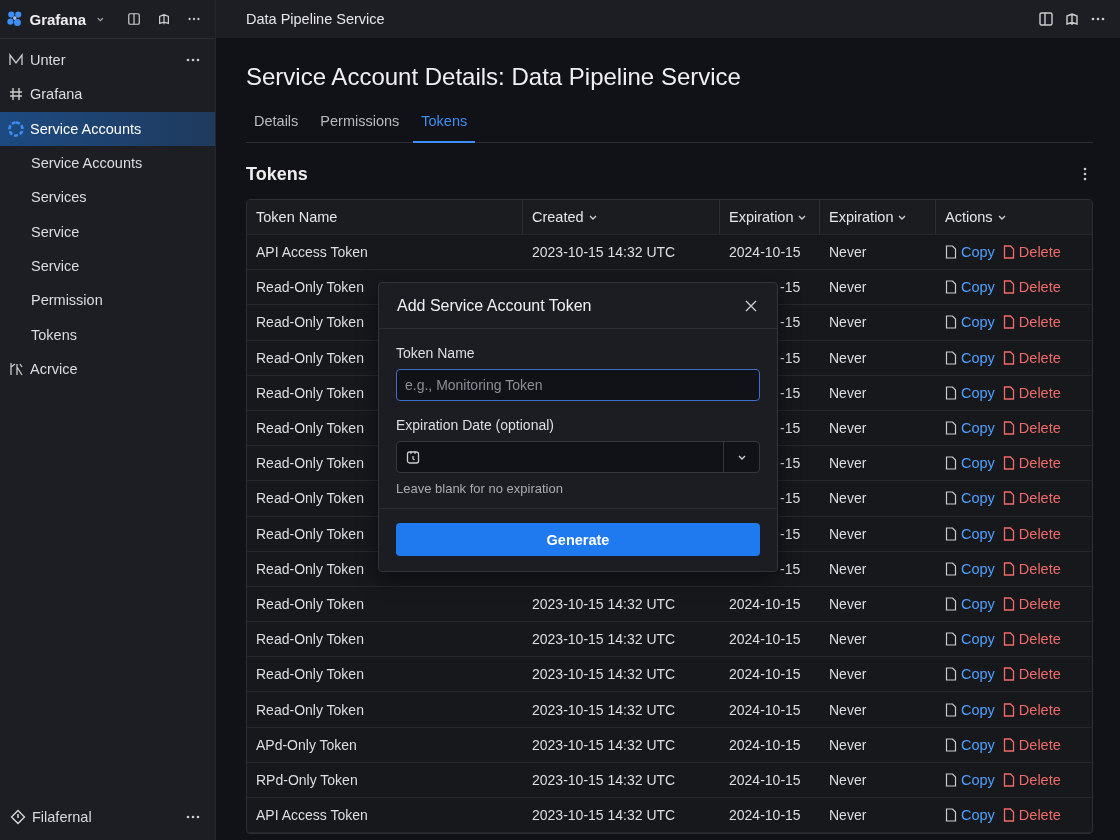 This screenshot has height=840, width=1120. Describe the element at coordinates (62, 817) in the screenshot. I see `footer-label: Filafernal` at that location.